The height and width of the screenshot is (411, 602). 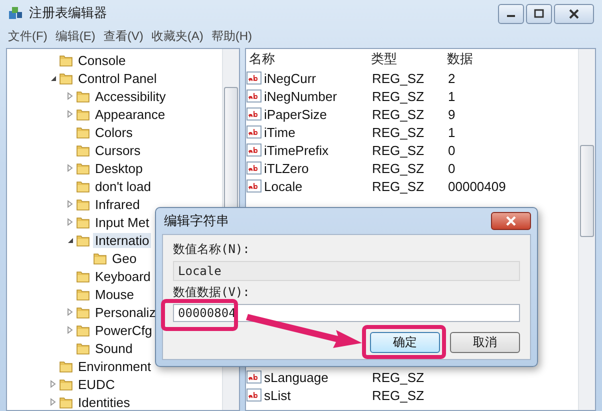 I want to click on field-label: 数值名称(N):, so click(x=212, y=249).